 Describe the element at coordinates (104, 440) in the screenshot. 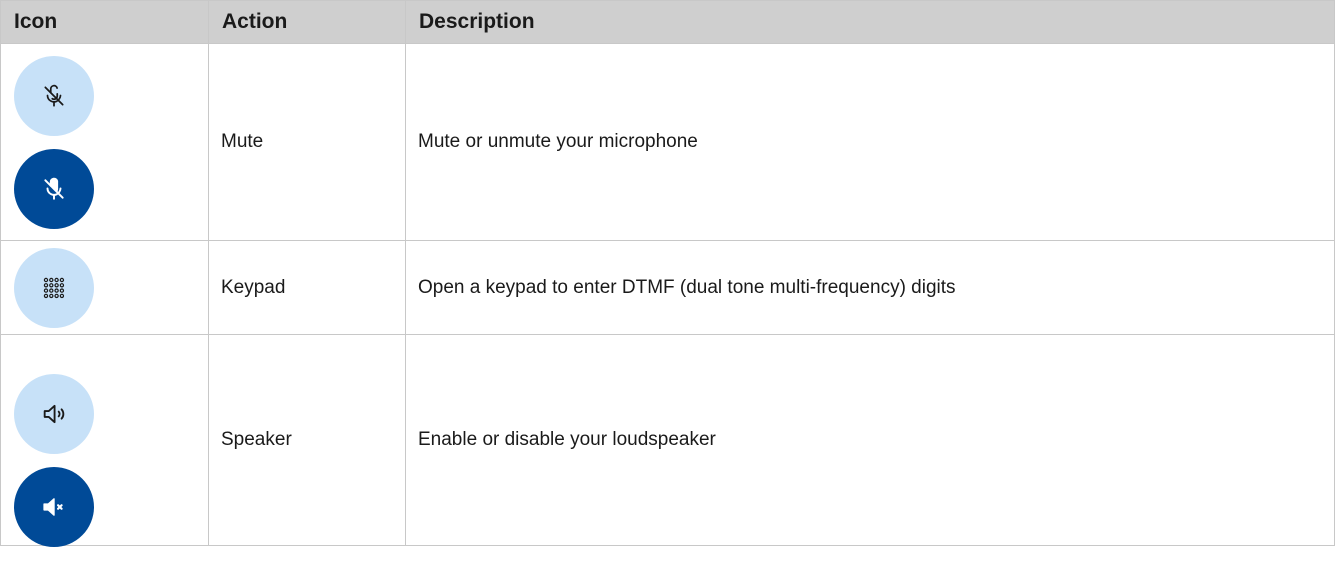

I see `icon-cell-speaker` at that location.